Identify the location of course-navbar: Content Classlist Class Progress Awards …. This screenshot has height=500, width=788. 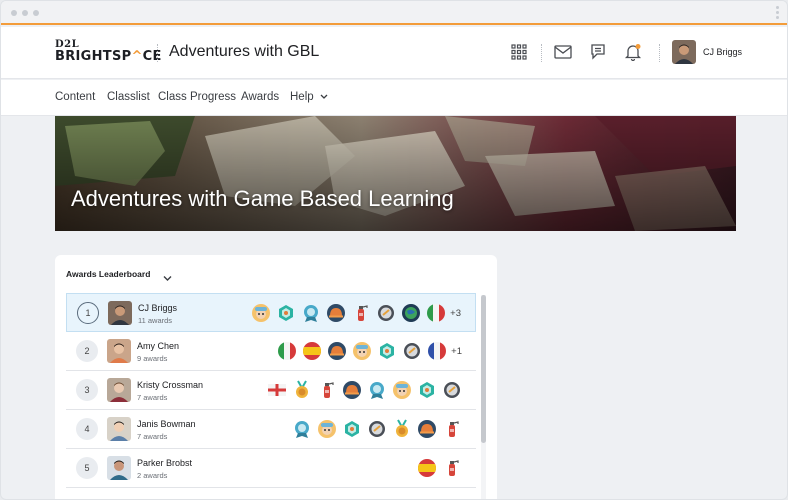
(394, 98).